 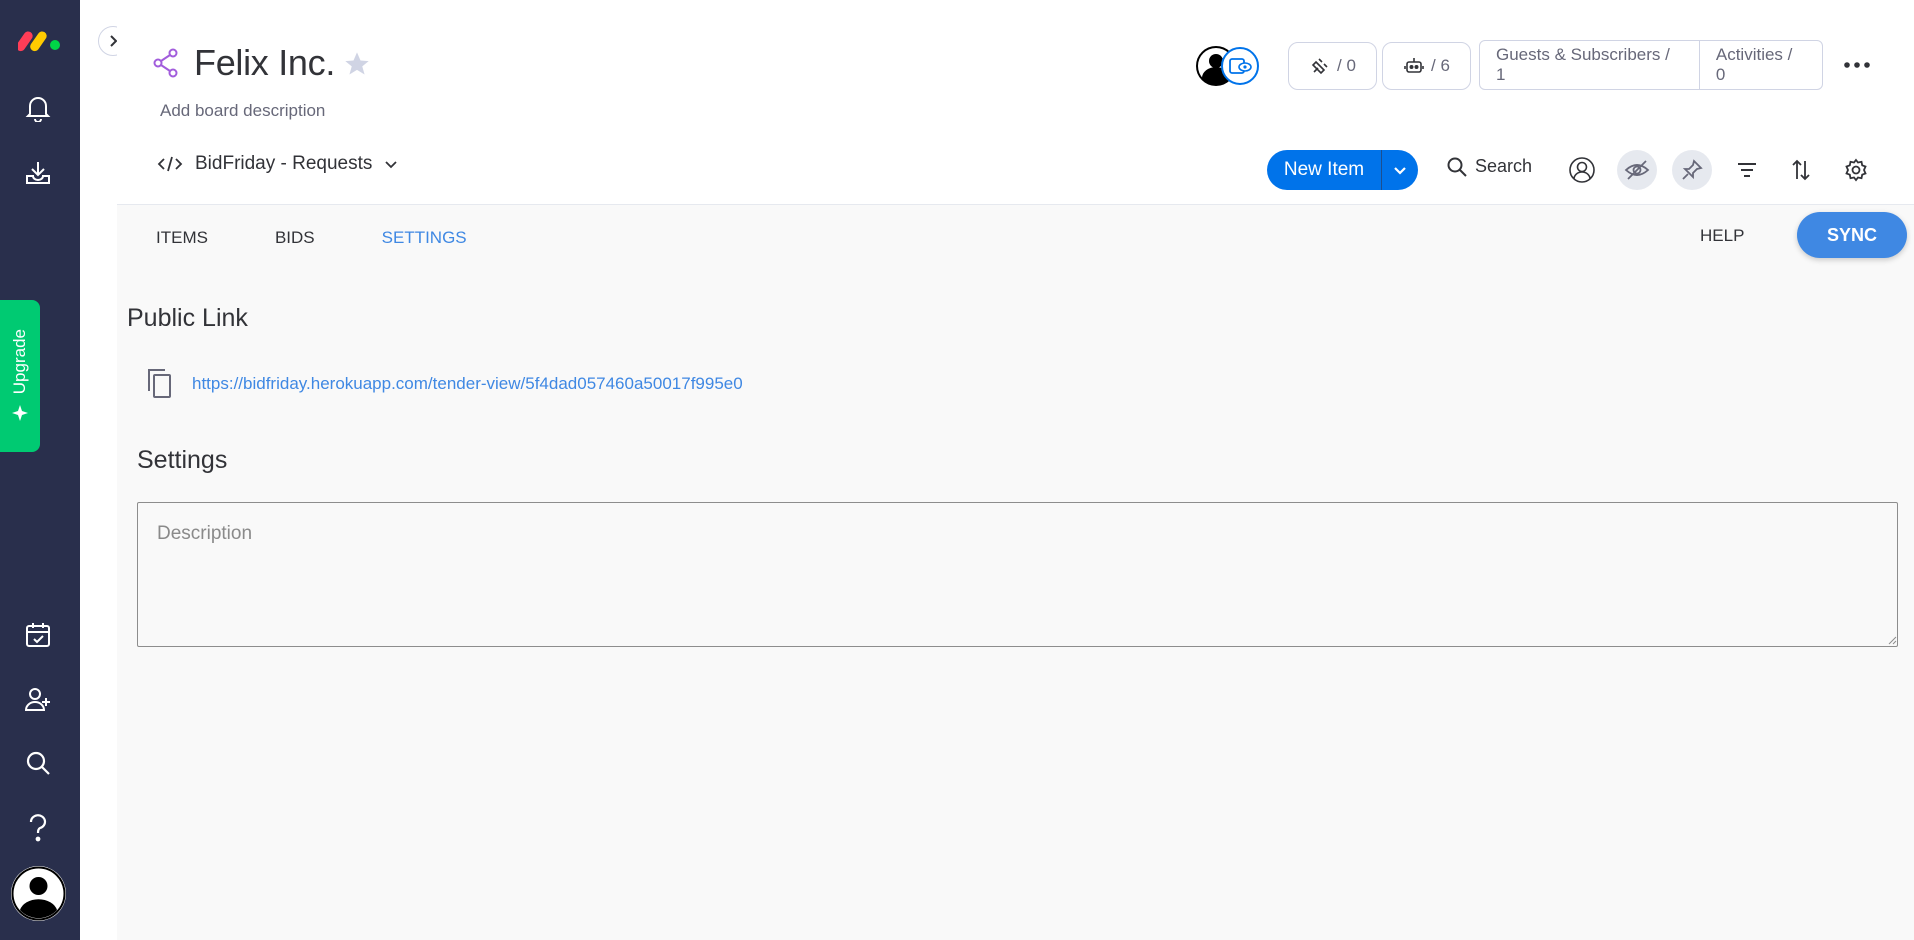 I want to click on help-button, so click(x=38, y=828).